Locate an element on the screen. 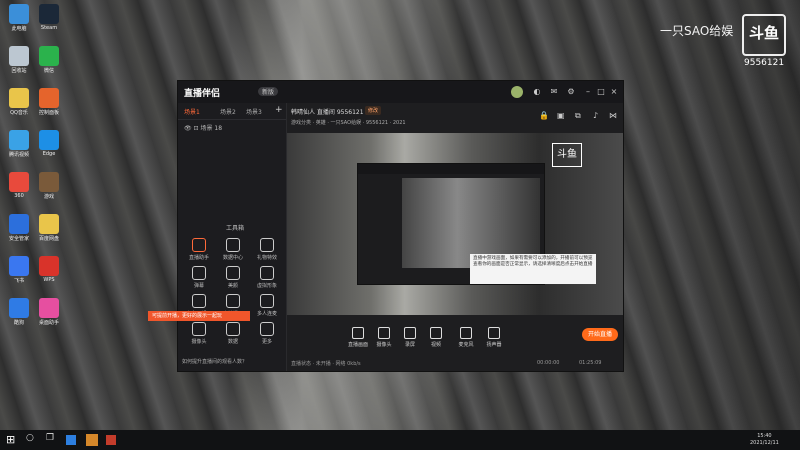  desktop-icon: 微信 is located at coordinates (49, 60).